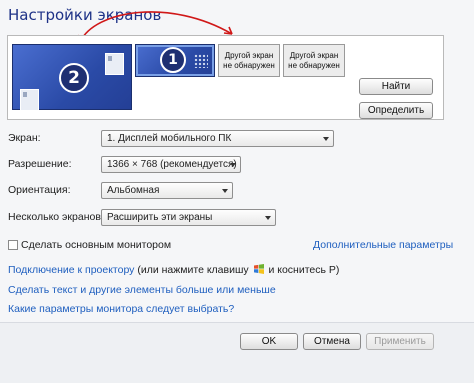 The height and width of the screenshot is (383, 474). What do you see at coordinates (96, 245) in the screenshot?
I see `main-monitor-checkbox-label: Сделать основным монитором` at bounding box center [96, 245].